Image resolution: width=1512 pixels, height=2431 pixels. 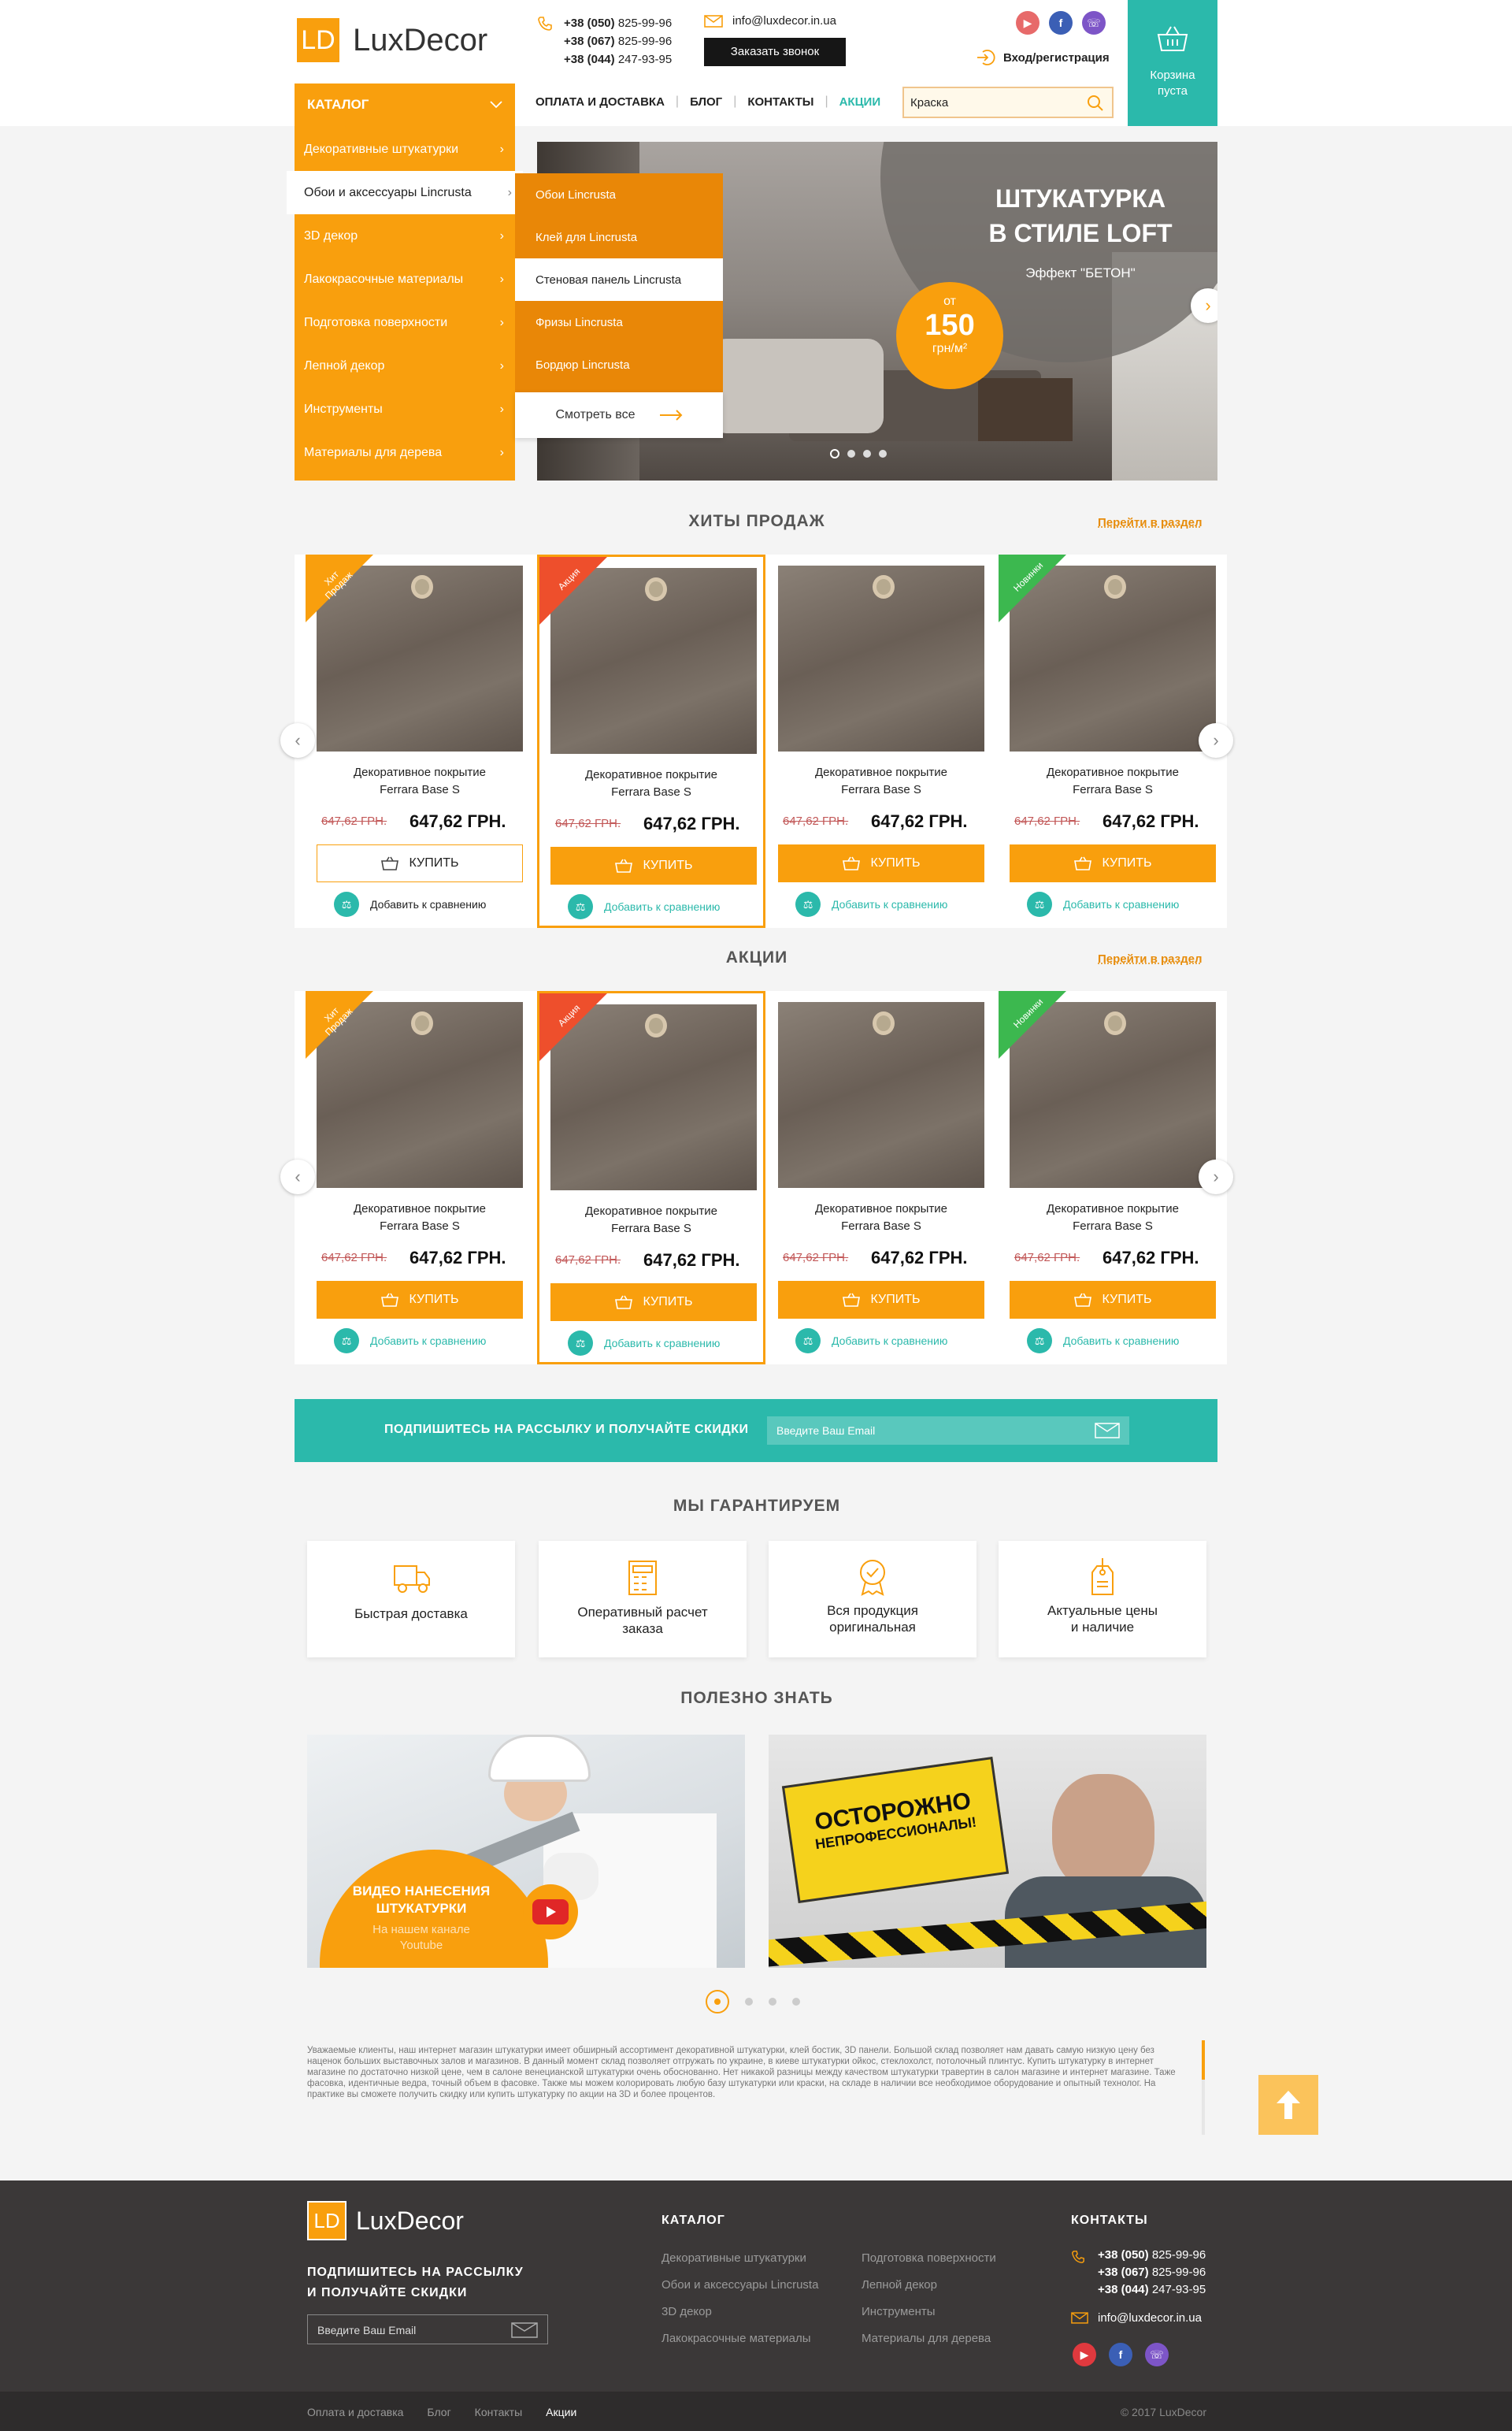 I want to click on nav-blog: БЛОГ, so click(x=706, y=102).